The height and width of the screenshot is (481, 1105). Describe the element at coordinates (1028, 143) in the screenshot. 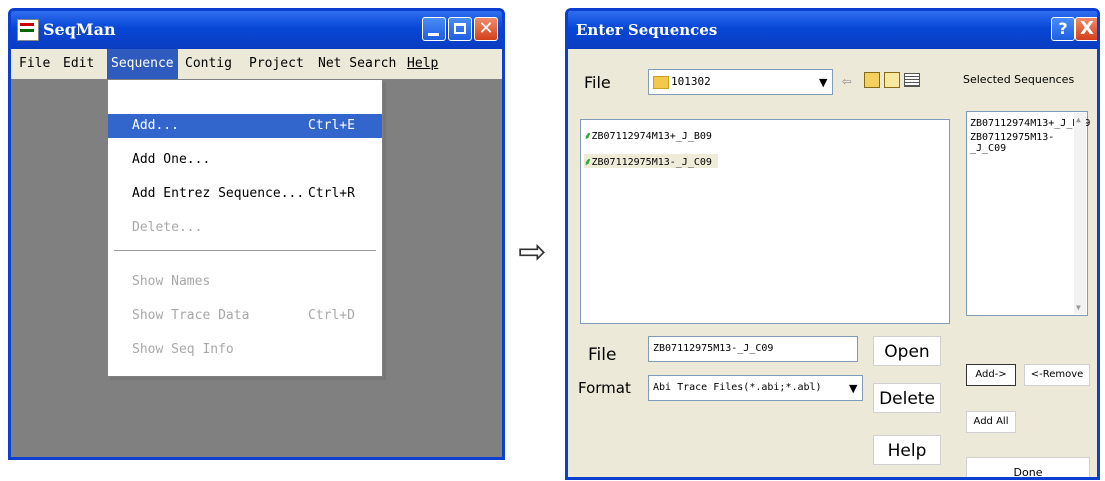

I see `selected-item: ZB07112975M13-_J_C09` at that location.